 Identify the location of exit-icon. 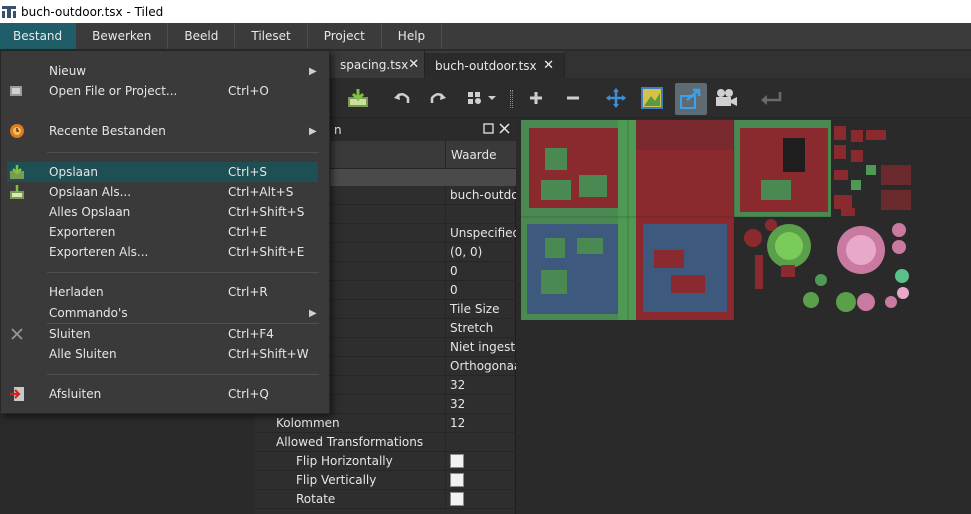
(17, 394).